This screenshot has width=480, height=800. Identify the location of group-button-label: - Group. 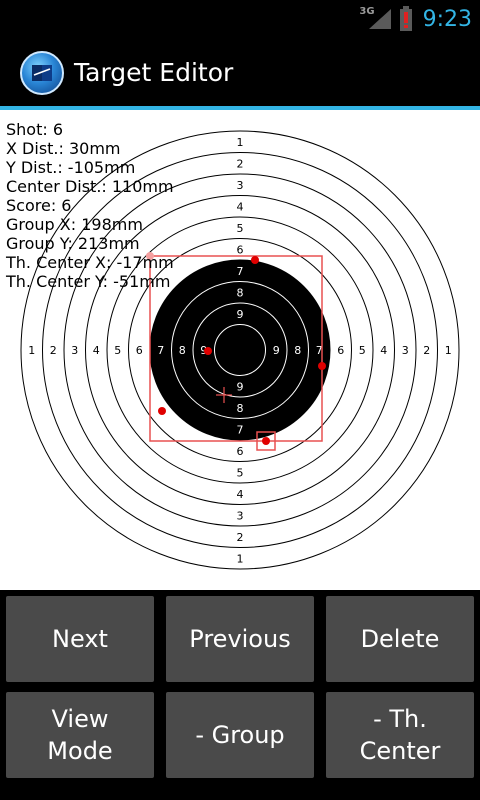
(240, 735).